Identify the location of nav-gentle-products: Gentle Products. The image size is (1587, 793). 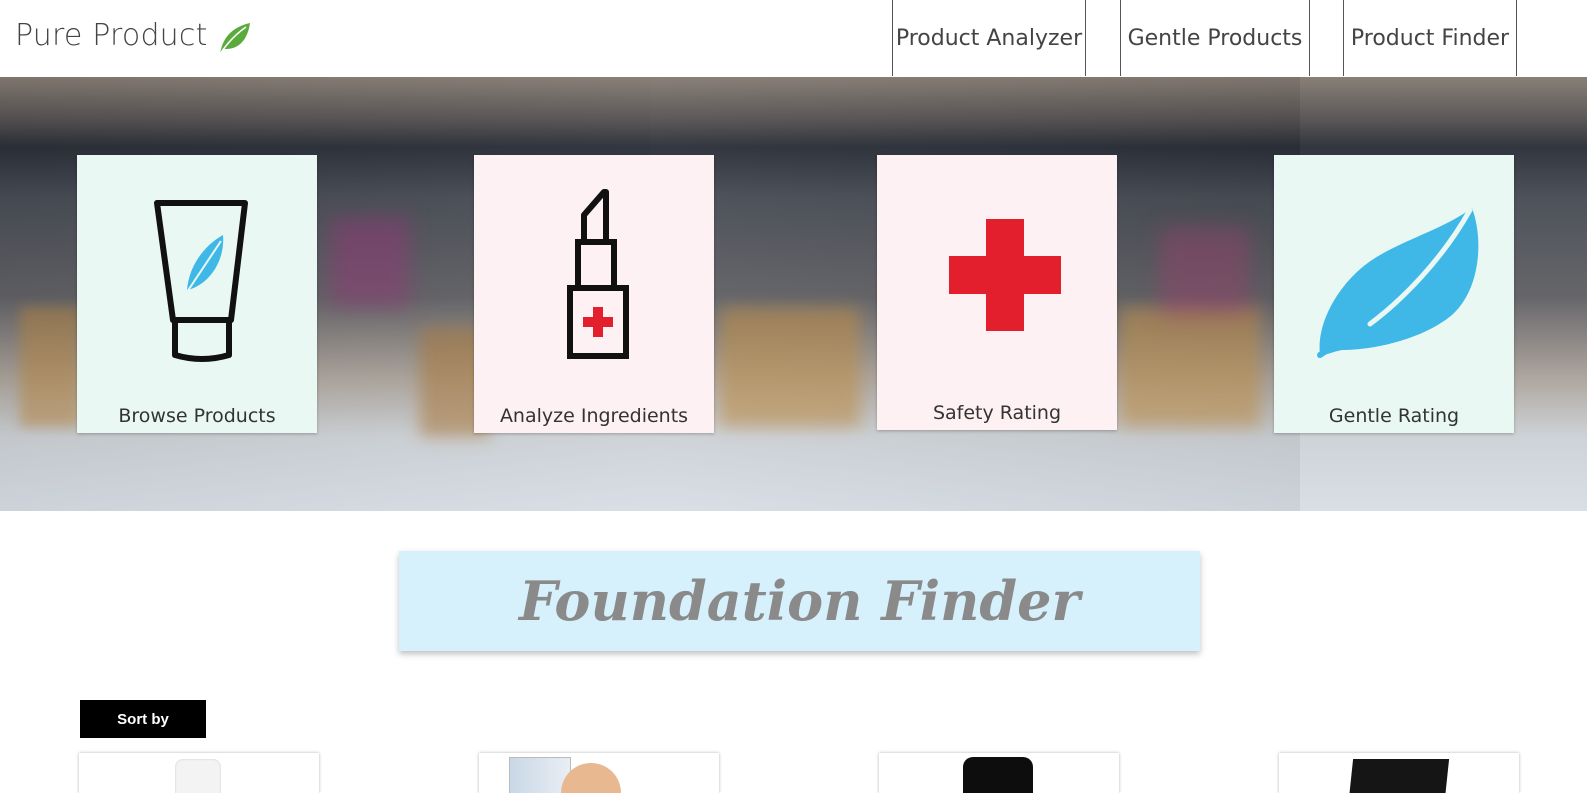
(1215, 38).